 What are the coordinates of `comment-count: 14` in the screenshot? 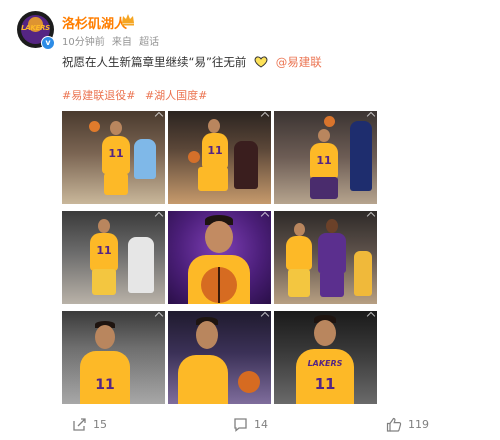 It's located at (261, 424).